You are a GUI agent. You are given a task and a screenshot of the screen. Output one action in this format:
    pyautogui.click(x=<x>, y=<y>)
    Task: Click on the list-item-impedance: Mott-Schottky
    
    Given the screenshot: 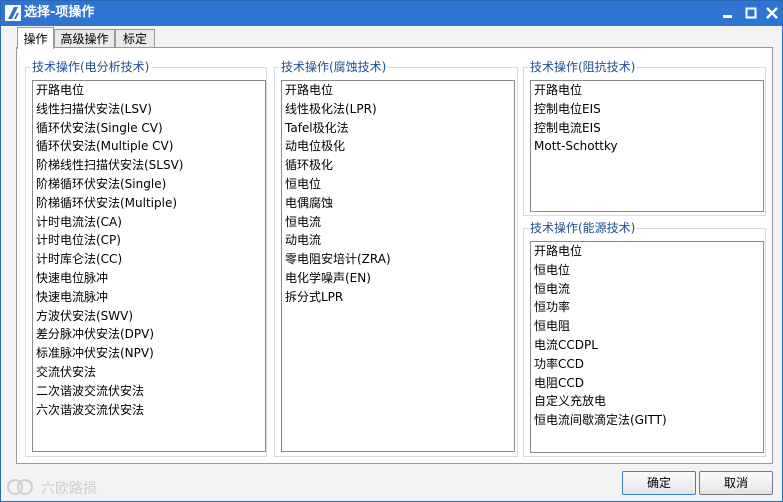 What is the action you would take?
    pyautogui.click(x=647, y=146)
    